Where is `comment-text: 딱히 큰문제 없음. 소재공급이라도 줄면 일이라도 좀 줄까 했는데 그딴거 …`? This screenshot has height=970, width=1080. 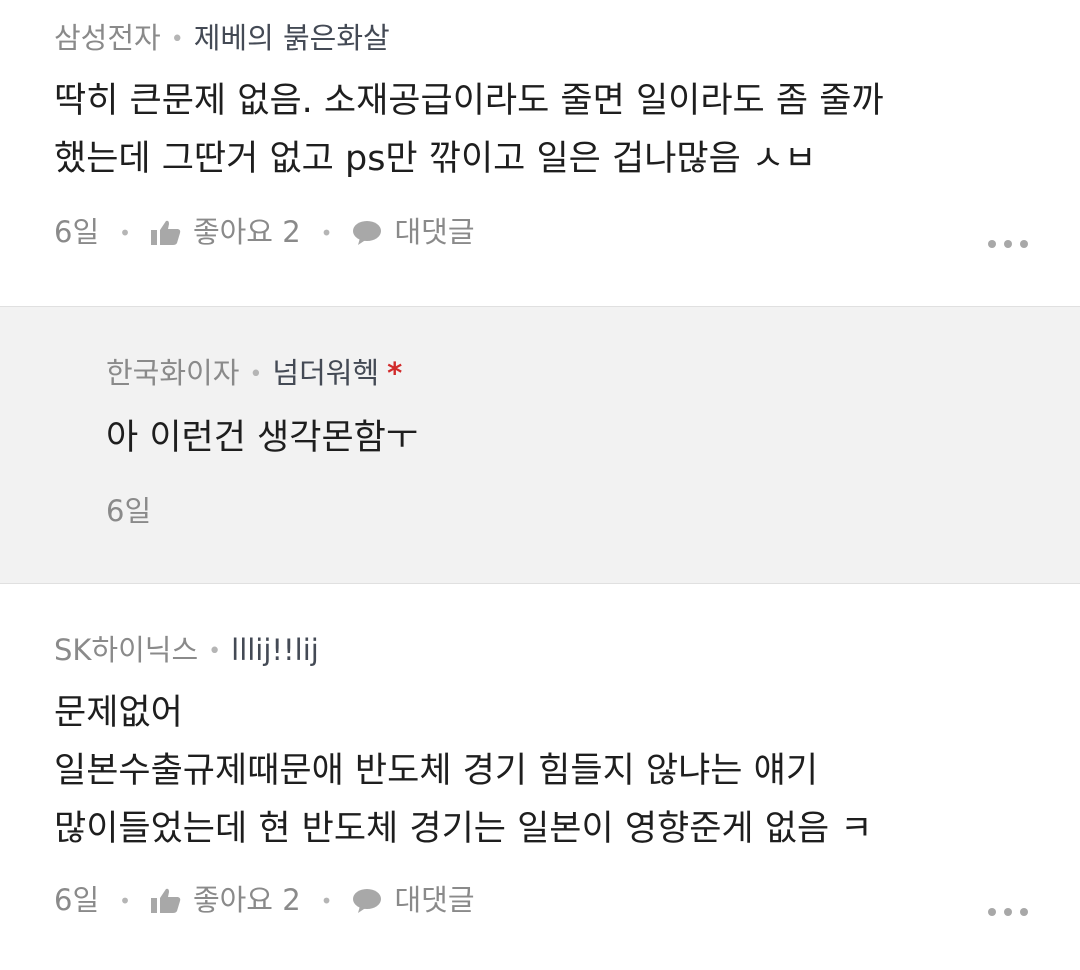
comment-text: 딱히 큰문제 없음. 소재공급이라도 줄면 일이라도 좀 줄까 했는데 그딴거 … is located at coordinates (469, 130).